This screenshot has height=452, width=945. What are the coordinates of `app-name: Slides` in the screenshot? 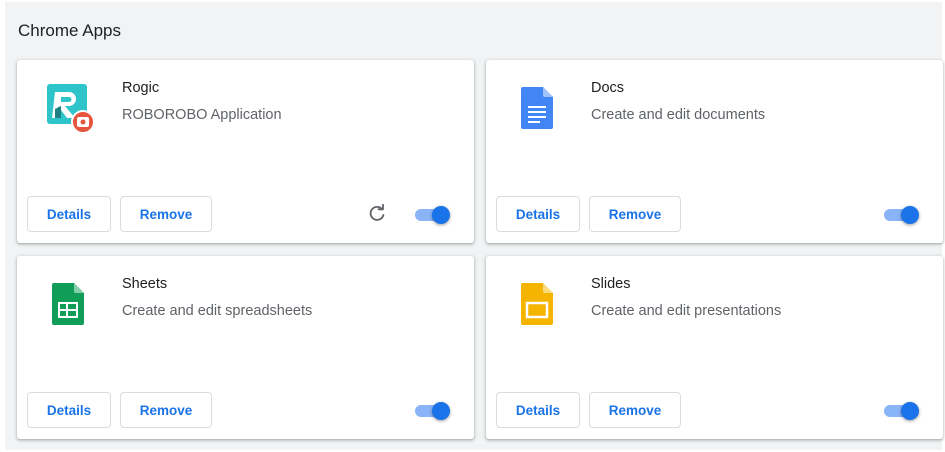 It's located at (611, 284).